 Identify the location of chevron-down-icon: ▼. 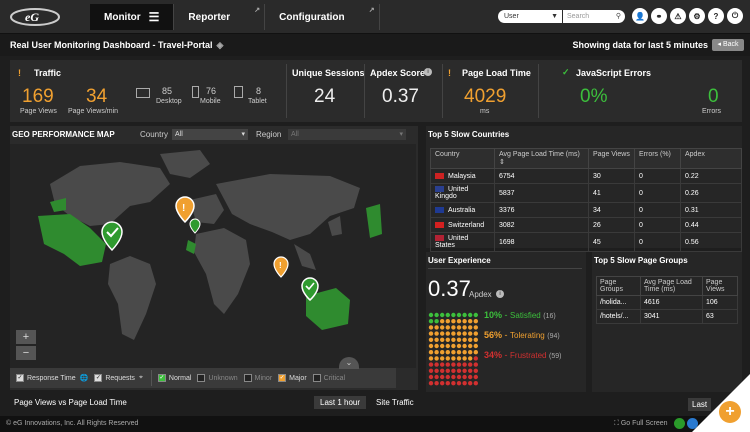
(554, 16).